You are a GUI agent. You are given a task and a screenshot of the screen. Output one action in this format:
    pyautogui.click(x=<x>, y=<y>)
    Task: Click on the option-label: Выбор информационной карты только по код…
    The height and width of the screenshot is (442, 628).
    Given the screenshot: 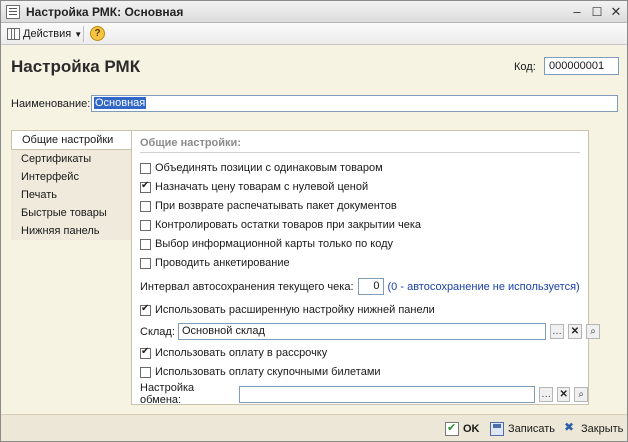 What is the action you would take?
    pyautogui.click(x=274, y=244)
    